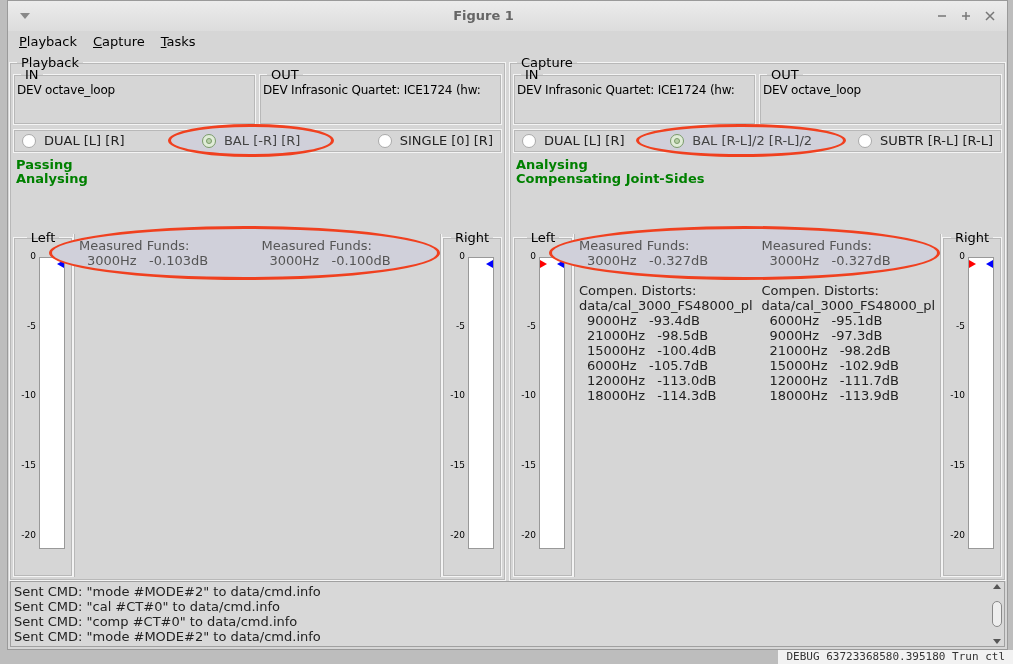 The width and height of the screenshot is (1013, 664). I want to click on status-text: Compensating Joint-Sides, so click(611, 178).